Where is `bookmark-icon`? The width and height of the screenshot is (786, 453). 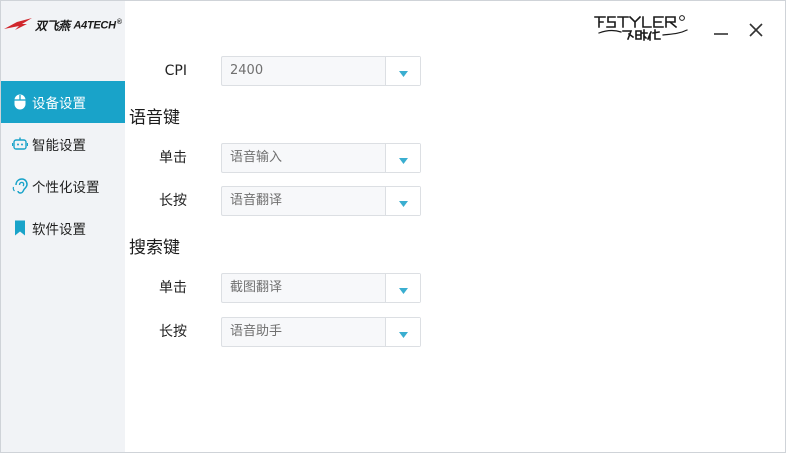 bookmark-icon is located at coordinates (20, 228).